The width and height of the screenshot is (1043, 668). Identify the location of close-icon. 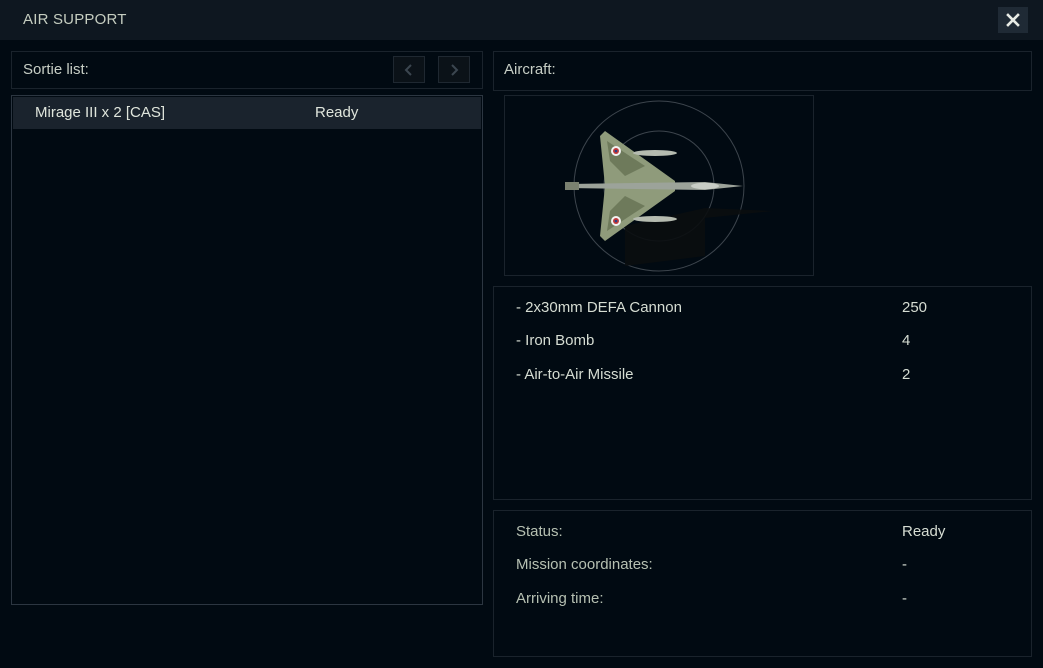
(1013, 20).